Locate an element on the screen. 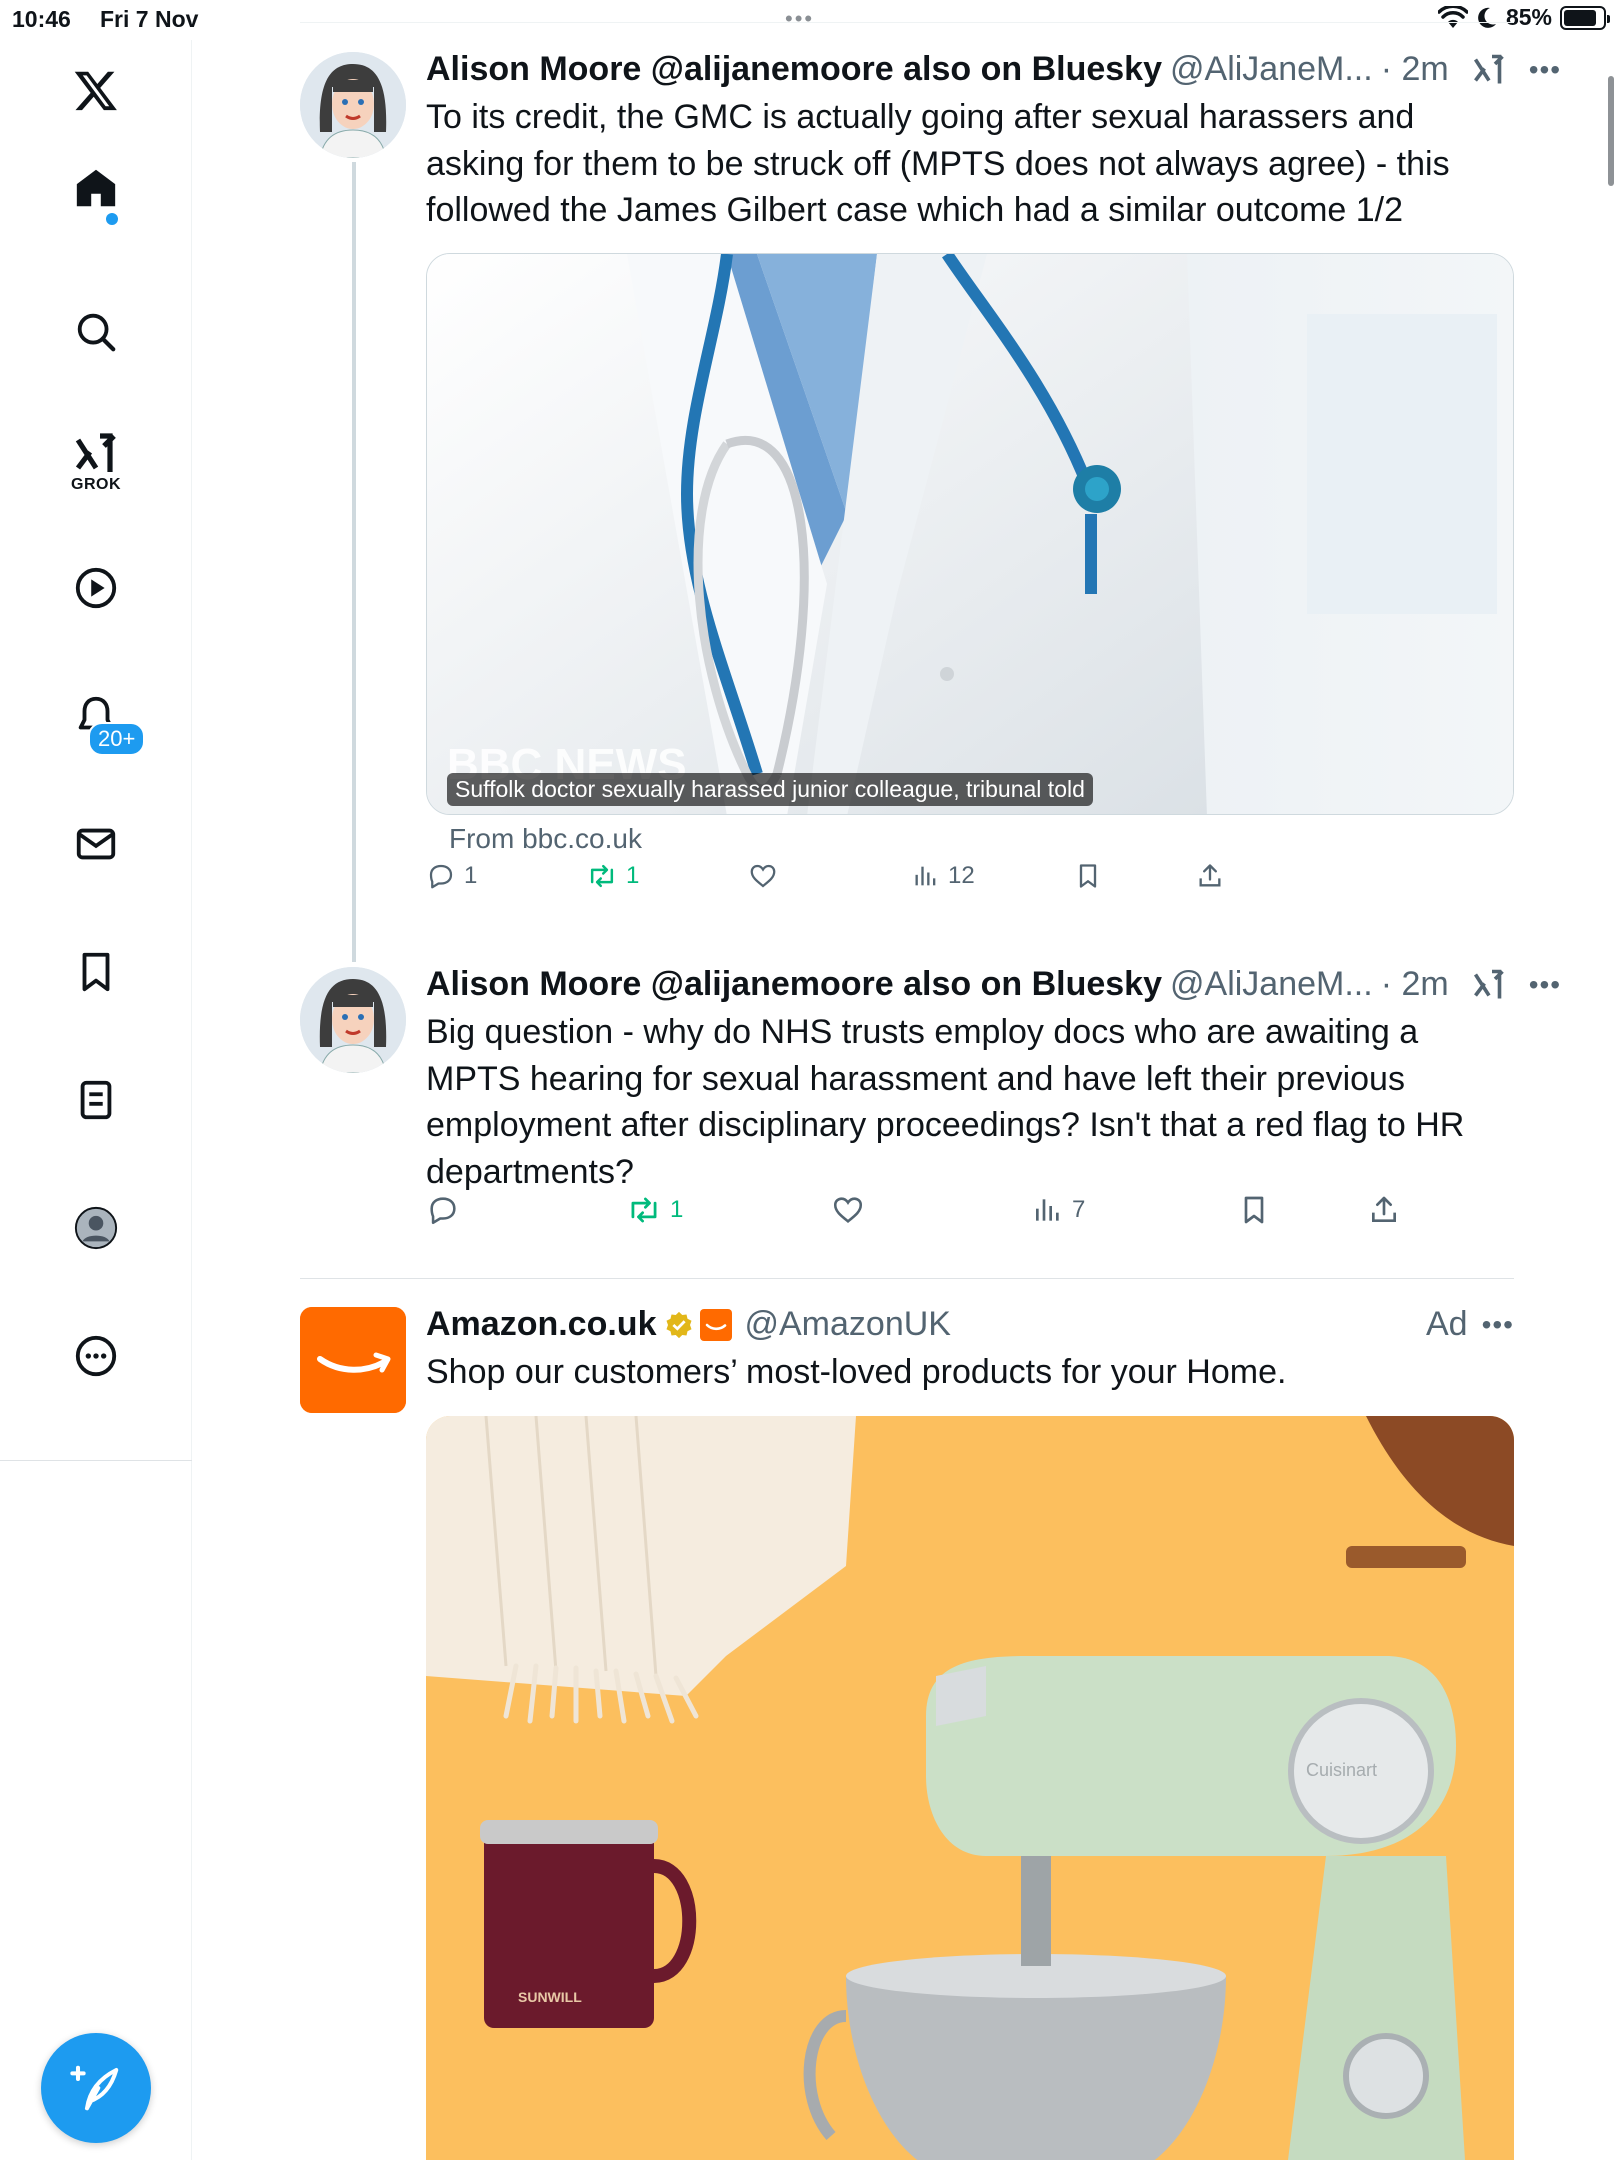 The image size is (1620, 2160). play-icon is located at coordinates (96, 588).